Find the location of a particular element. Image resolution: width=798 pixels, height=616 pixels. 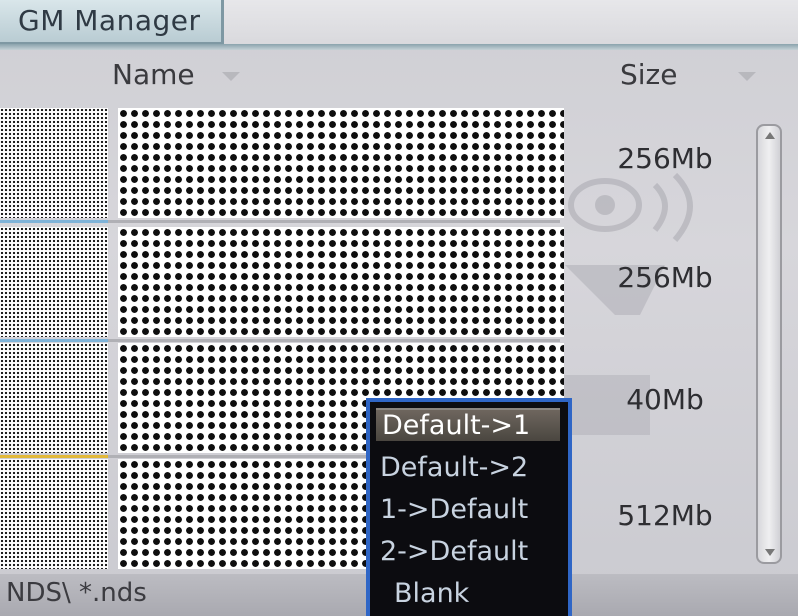

tab-label: GM Manager is located at coordinates (109, 20).